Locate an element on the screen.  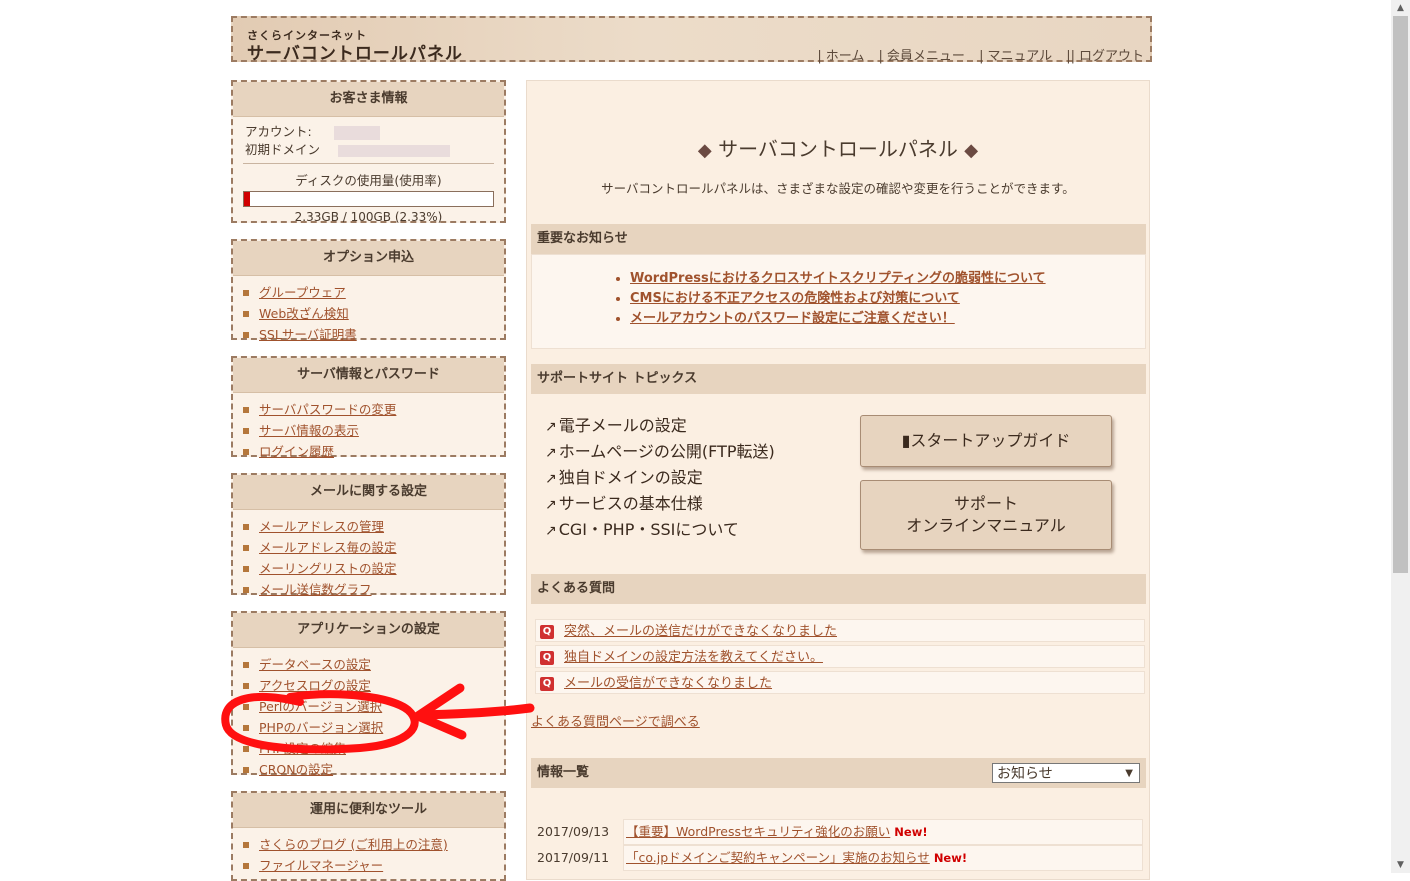
sidebar-link-groupware: グループウェア is located at coordinates (302, 292).